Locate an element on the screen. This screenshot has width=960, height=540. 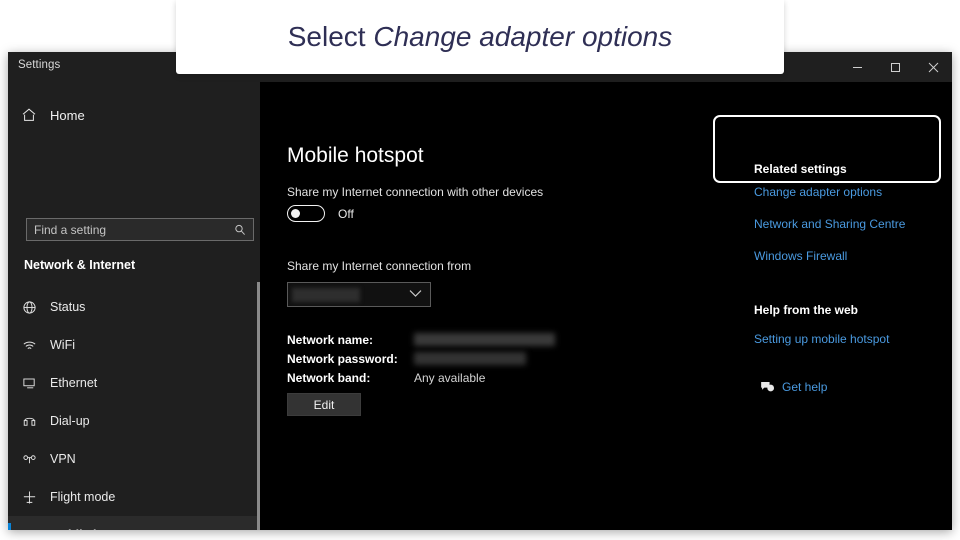
sidebar-item-wifi-label: WiFi is located at coordinates (62, 345).